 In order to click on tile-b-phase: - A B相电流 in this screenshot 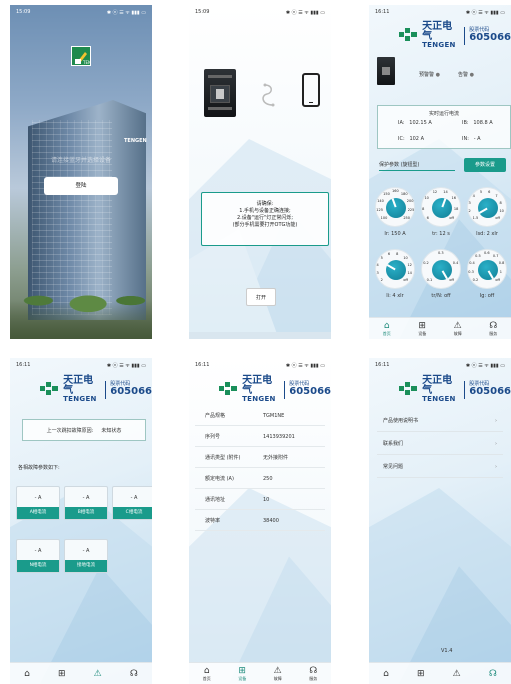, I will do `click(86, 503)`.